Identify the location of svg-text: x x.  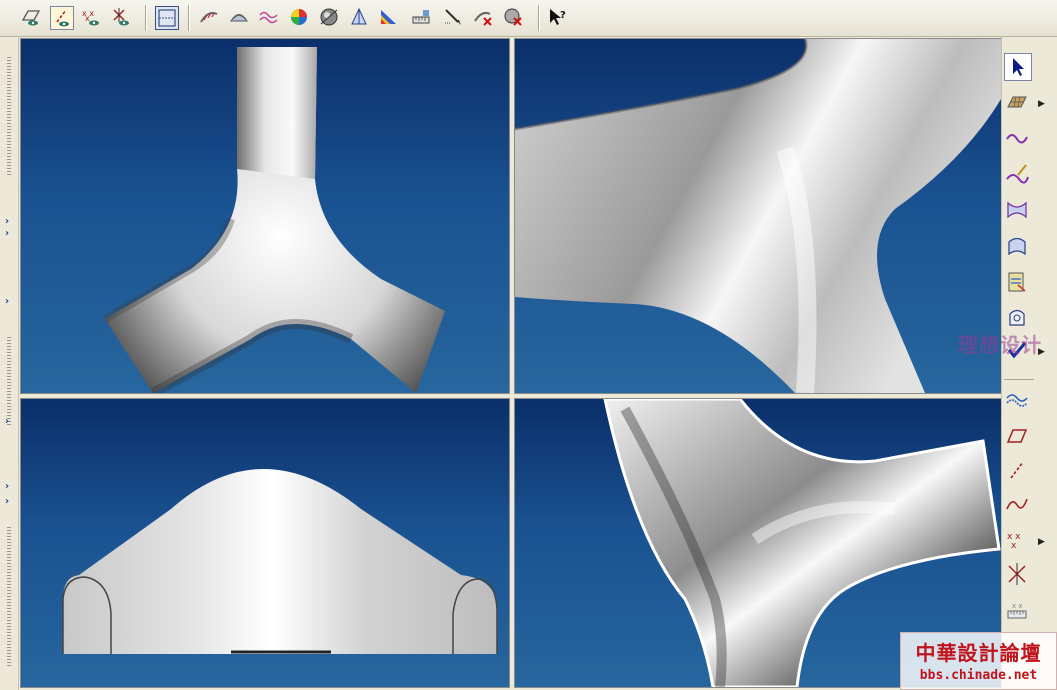
(1017, 606).